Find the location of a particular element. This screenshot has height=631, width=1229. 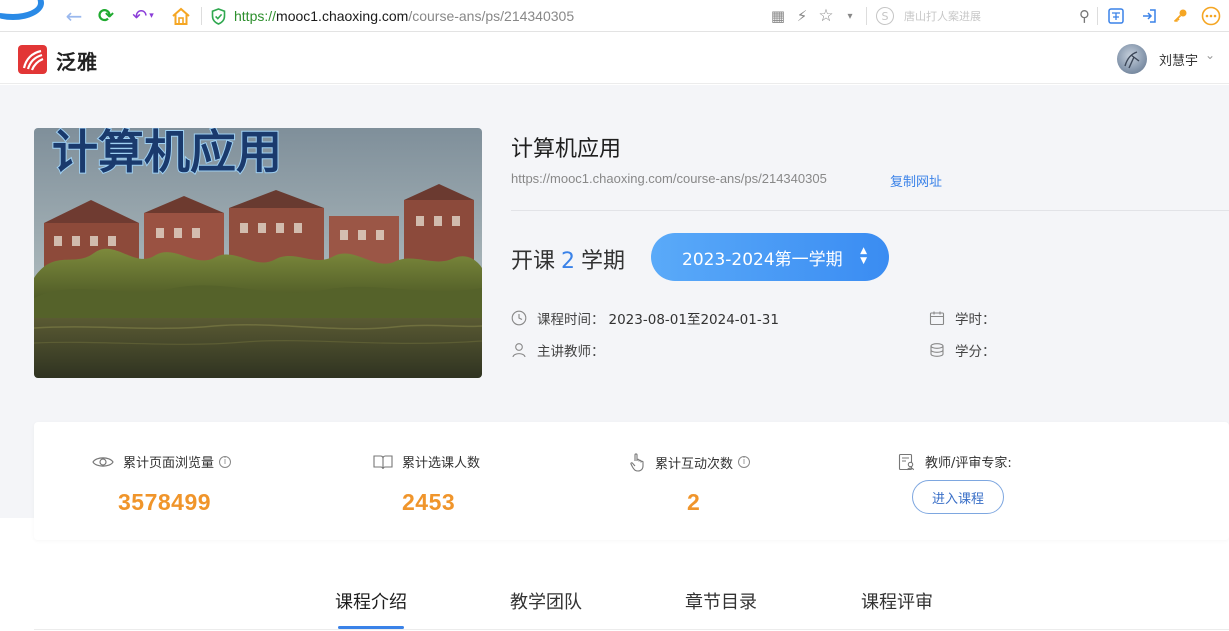

terms-count: 2 is located at coordinates (568, 261).